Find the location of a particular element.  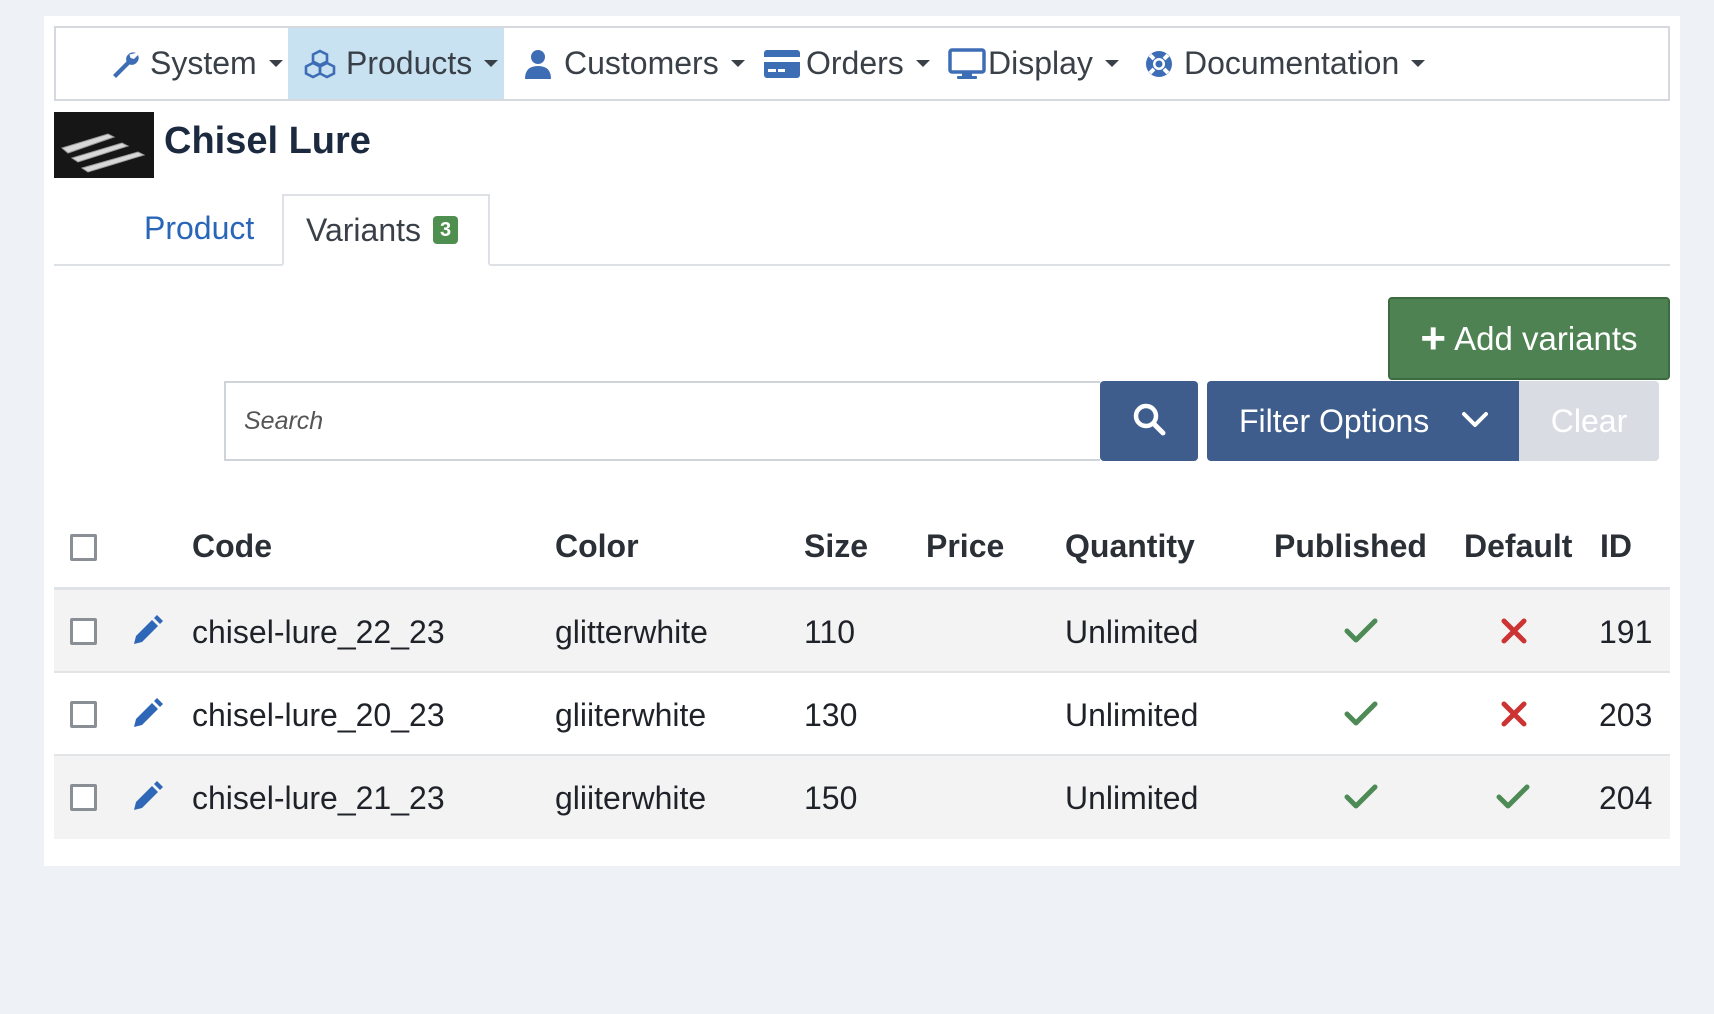

product-thumbnail is located at coordinates (104, 145).